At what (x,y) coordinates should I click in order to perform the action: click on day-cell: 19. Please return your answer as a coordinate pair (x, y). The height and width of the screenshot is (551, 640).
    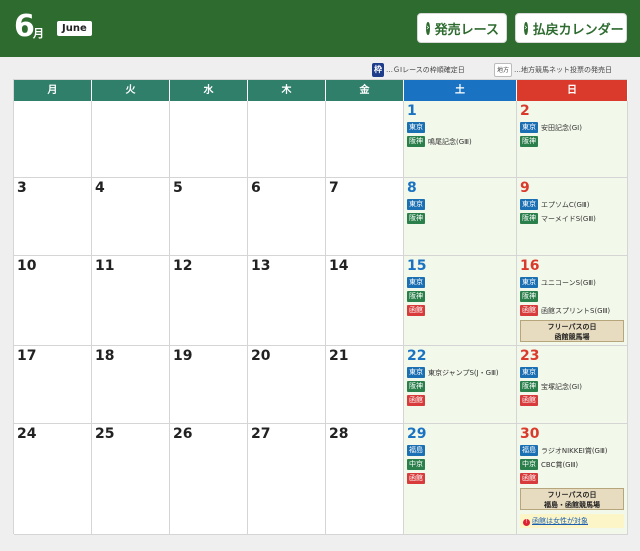
    Looking at the image, I should click on (209, 385).